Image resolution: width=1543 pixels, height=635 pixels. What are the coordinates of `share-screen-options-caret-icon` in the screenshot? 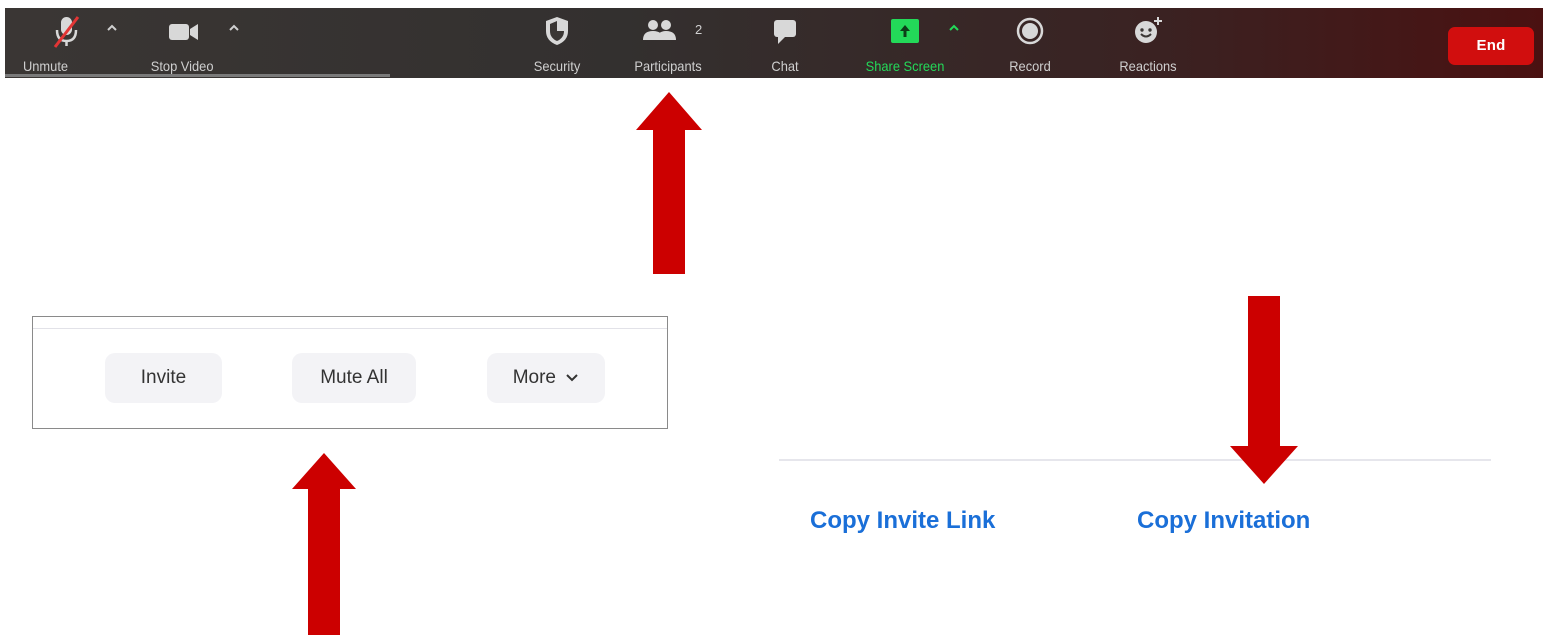 It's located at (954, 27).